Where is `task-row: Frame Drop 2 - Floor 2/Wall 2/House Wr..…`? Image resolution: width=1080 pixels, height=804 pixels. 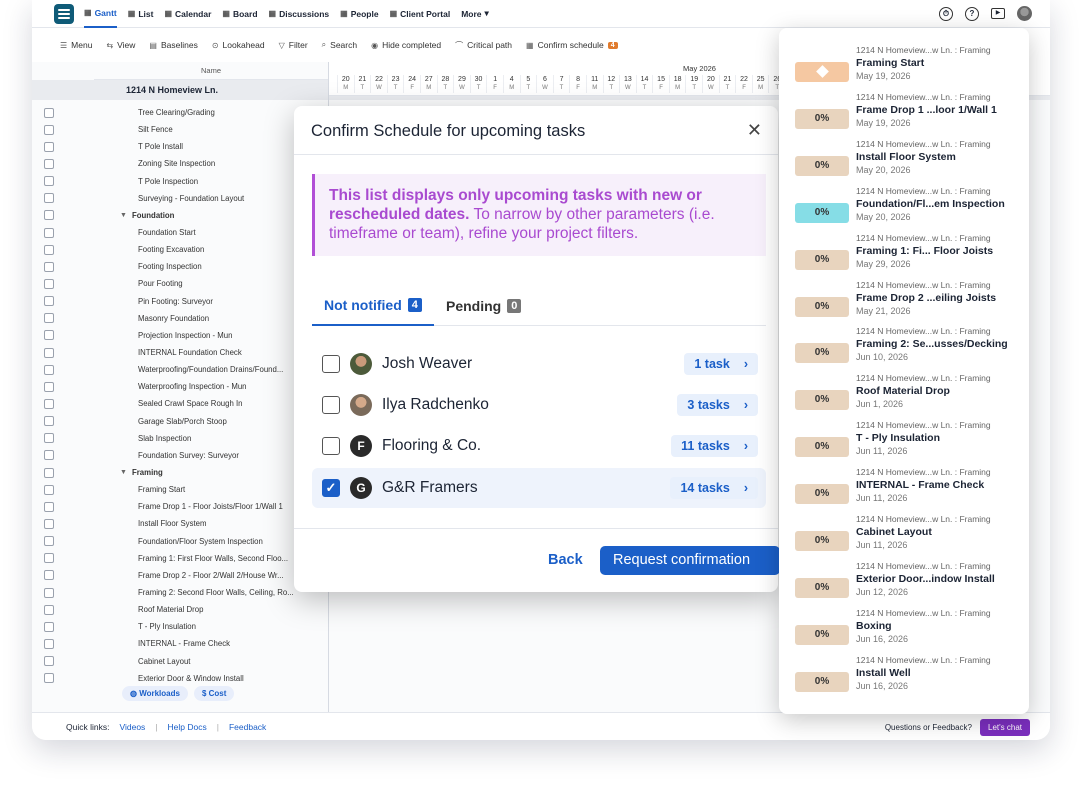 task-row: Frame Drop 2 - Floor 2/Wall 2/House Wr..… is located at coordinates (180, 575).